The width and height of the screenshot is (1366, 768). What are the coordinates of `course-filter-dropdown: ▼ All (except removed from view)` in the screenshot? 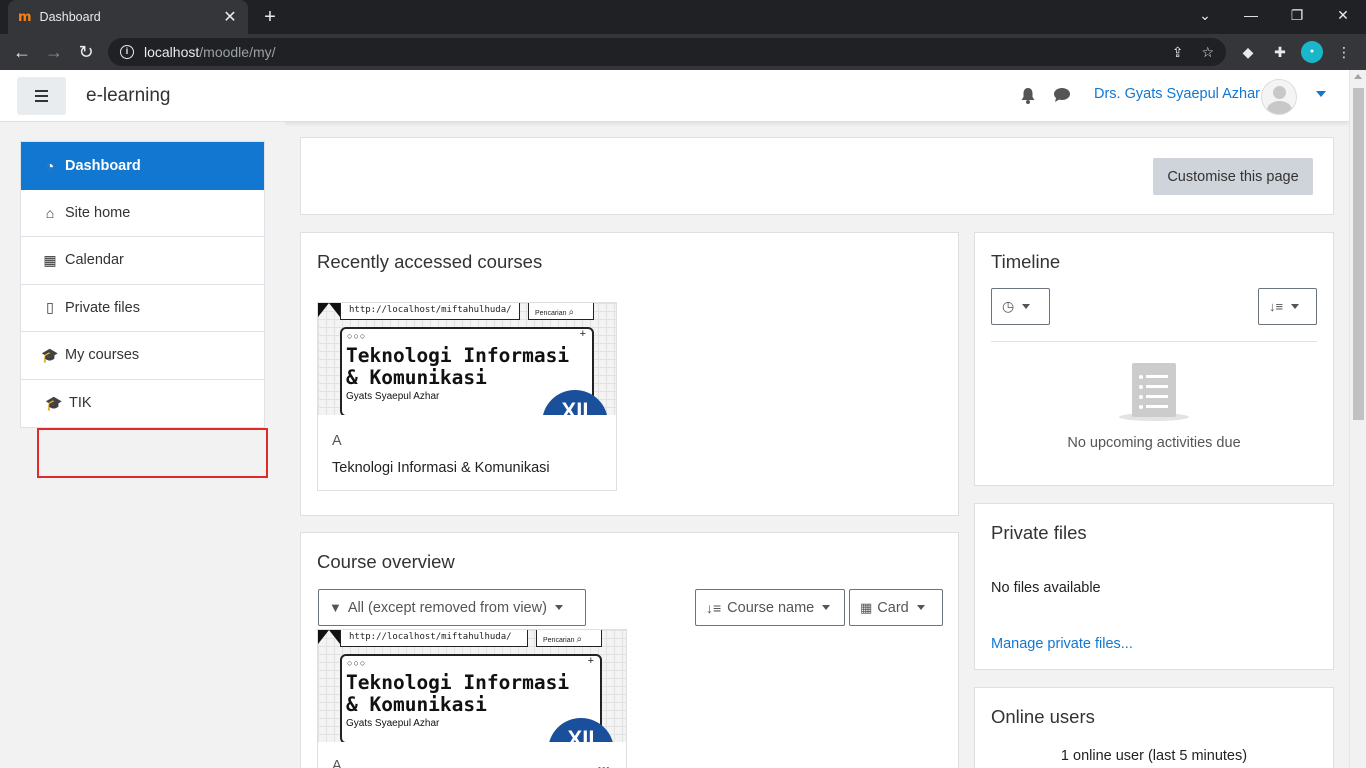 It's located at (452, 607).